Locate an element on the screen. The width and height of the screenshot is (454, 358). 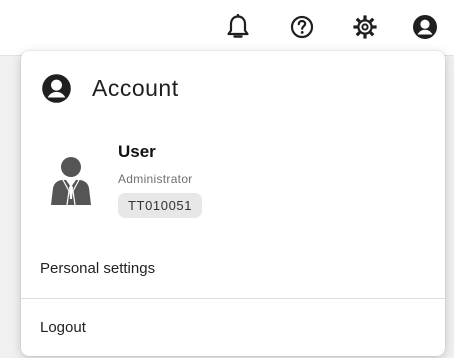
user-name: User is located at coordinates (137, 151).